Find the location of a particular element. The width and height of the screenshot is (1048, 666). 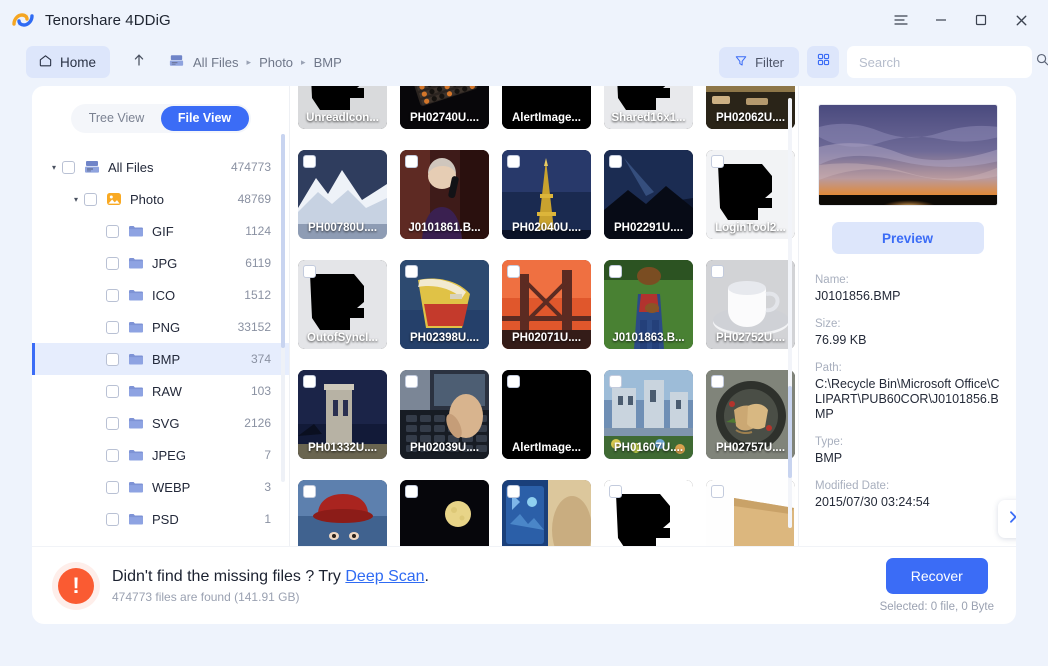

breadcrumb-item-1: Photo is located at coordinates (276, 62).